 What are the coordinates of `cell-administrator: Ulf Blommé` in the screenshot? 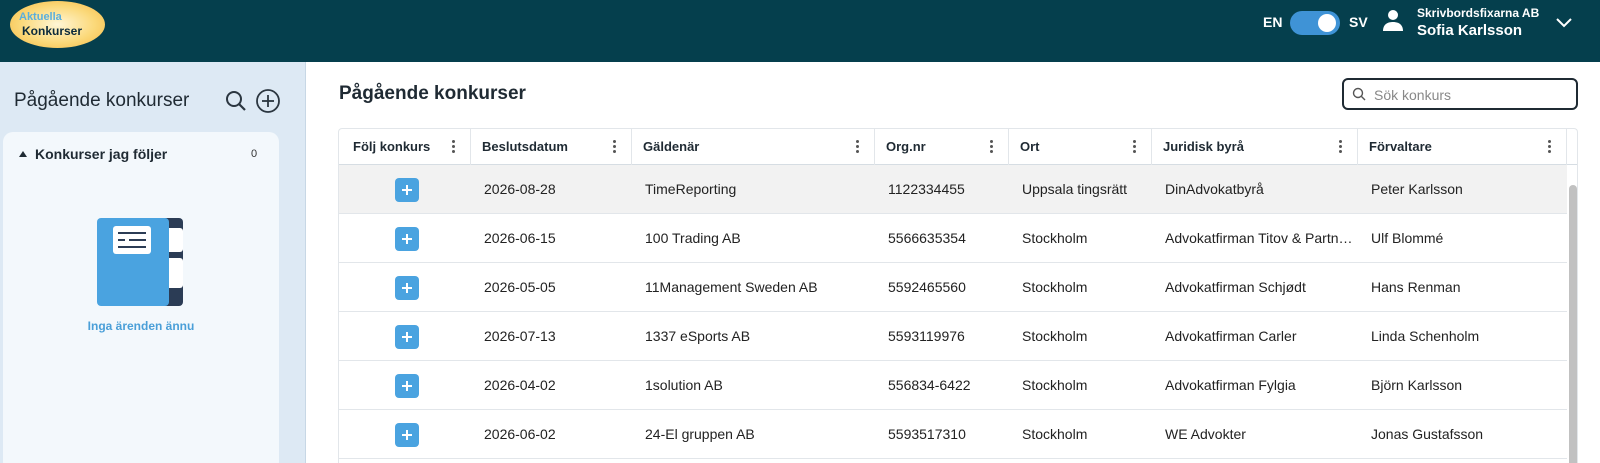 It's located at (1407, 238).